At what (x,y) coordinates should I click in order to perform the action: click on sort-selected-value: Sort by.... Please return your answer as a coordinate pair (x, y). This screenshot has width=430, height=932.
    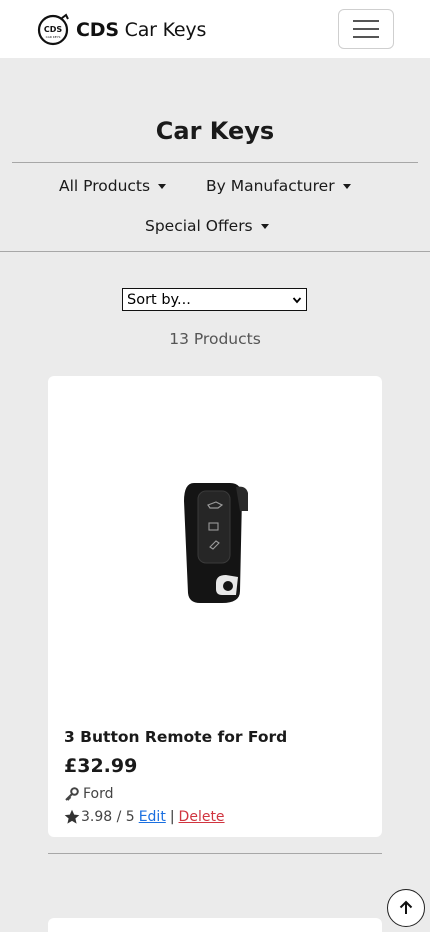
    Looking at the image, I should click on (159, 299).